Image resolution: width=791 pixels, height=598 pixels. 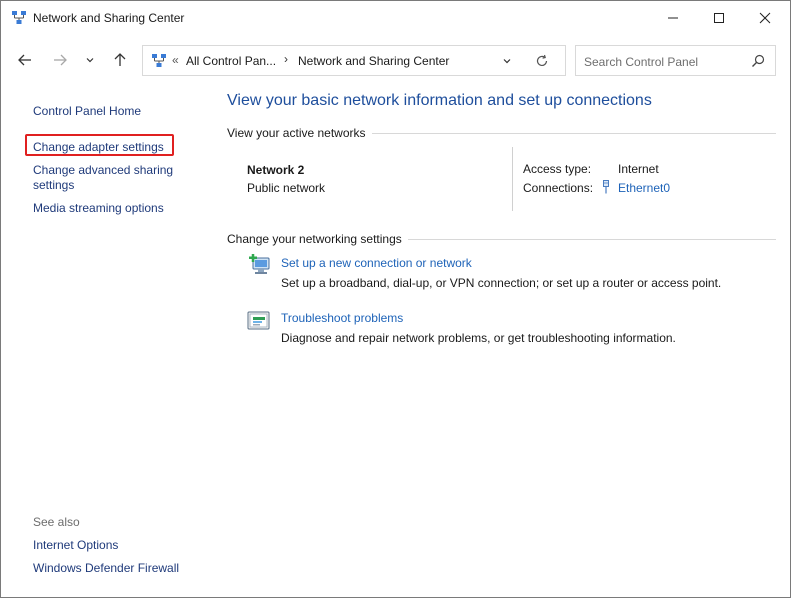 What do you see at coordinates (106, 568) in the screenshot?
I see `windows-defender-firewall-link: Windows Defender Firewall` at bounding box center [106, 568].